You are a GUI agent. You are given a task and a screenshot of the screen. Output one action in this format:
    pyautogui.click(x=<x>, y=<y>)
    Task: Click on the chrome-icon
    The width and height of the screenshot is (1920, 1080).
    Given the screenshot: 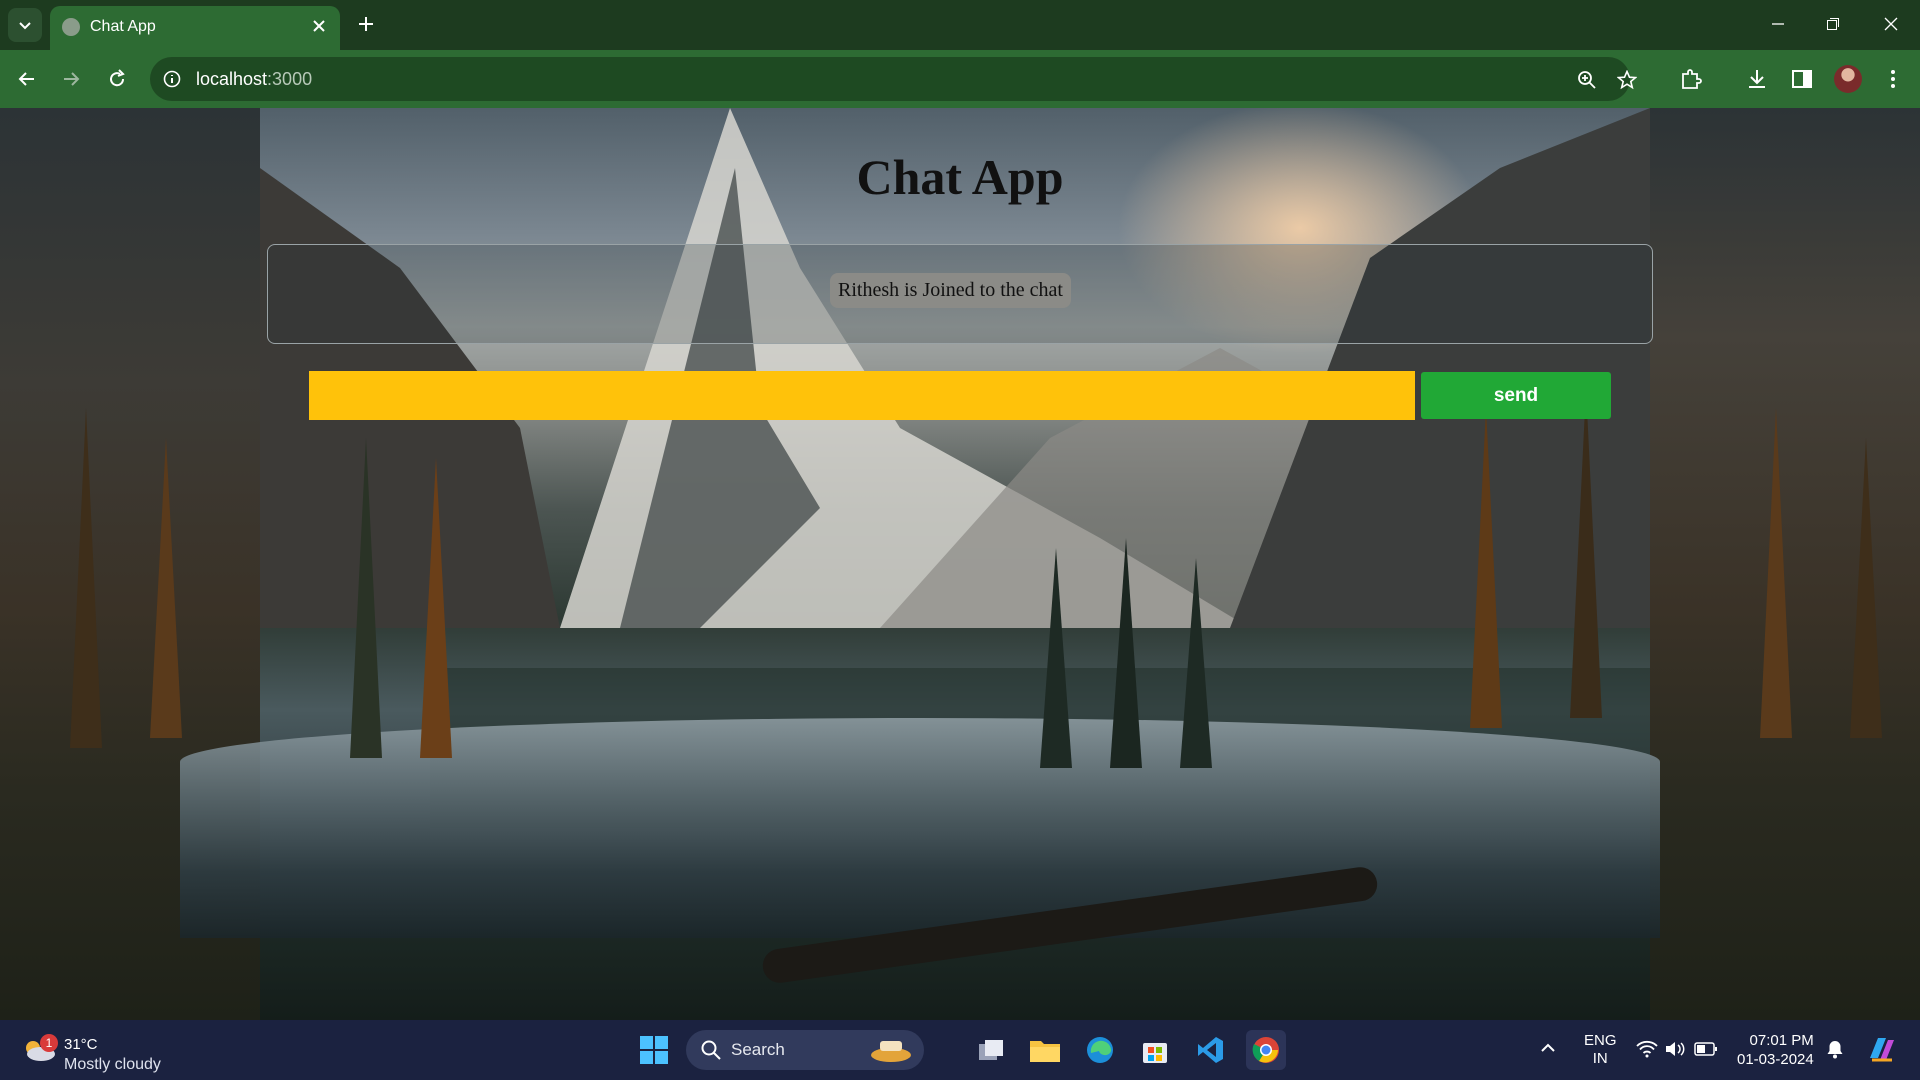 What is the action you would take?
    pyautogui.click(x=1265, y=1050)
    